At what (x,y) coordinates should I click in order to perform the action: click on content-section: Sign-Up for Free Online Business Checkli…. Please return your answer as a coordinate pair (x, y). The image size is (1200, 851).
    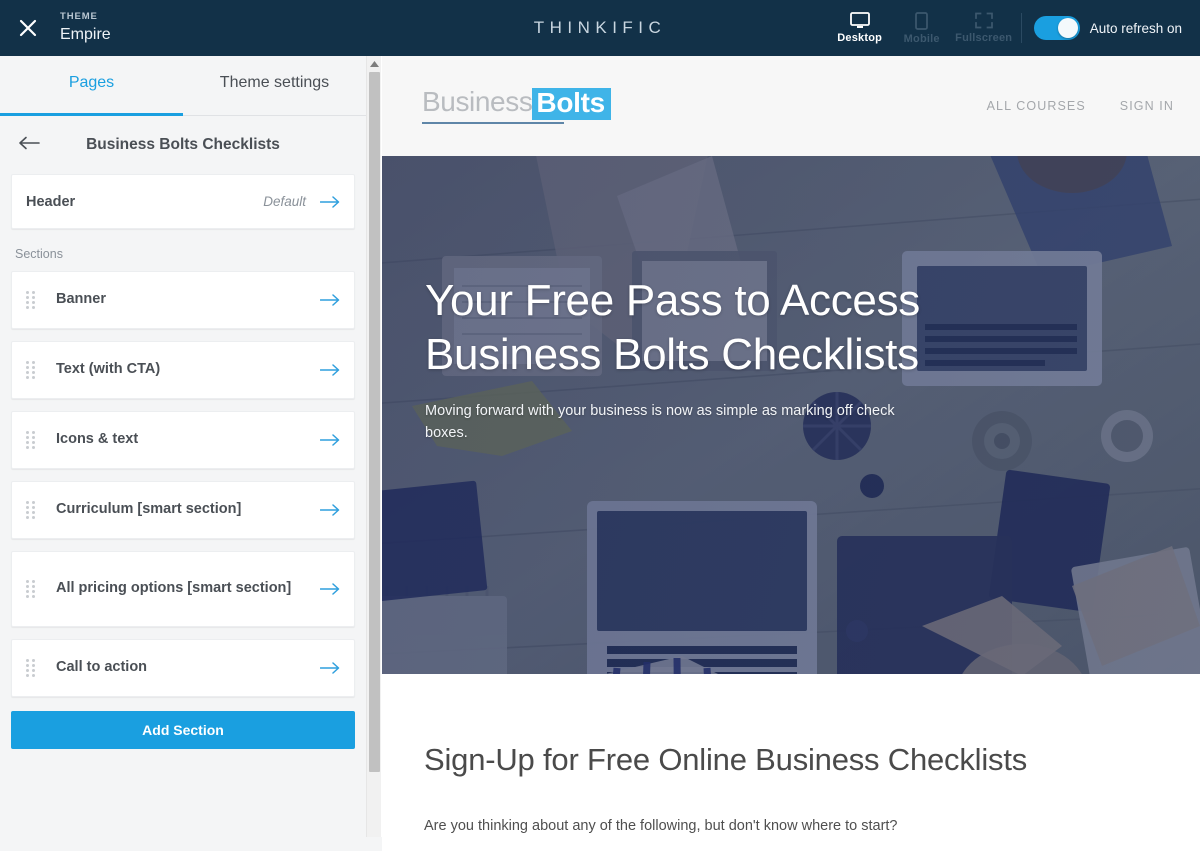
    Looking at the image, I should click on (791, 754).